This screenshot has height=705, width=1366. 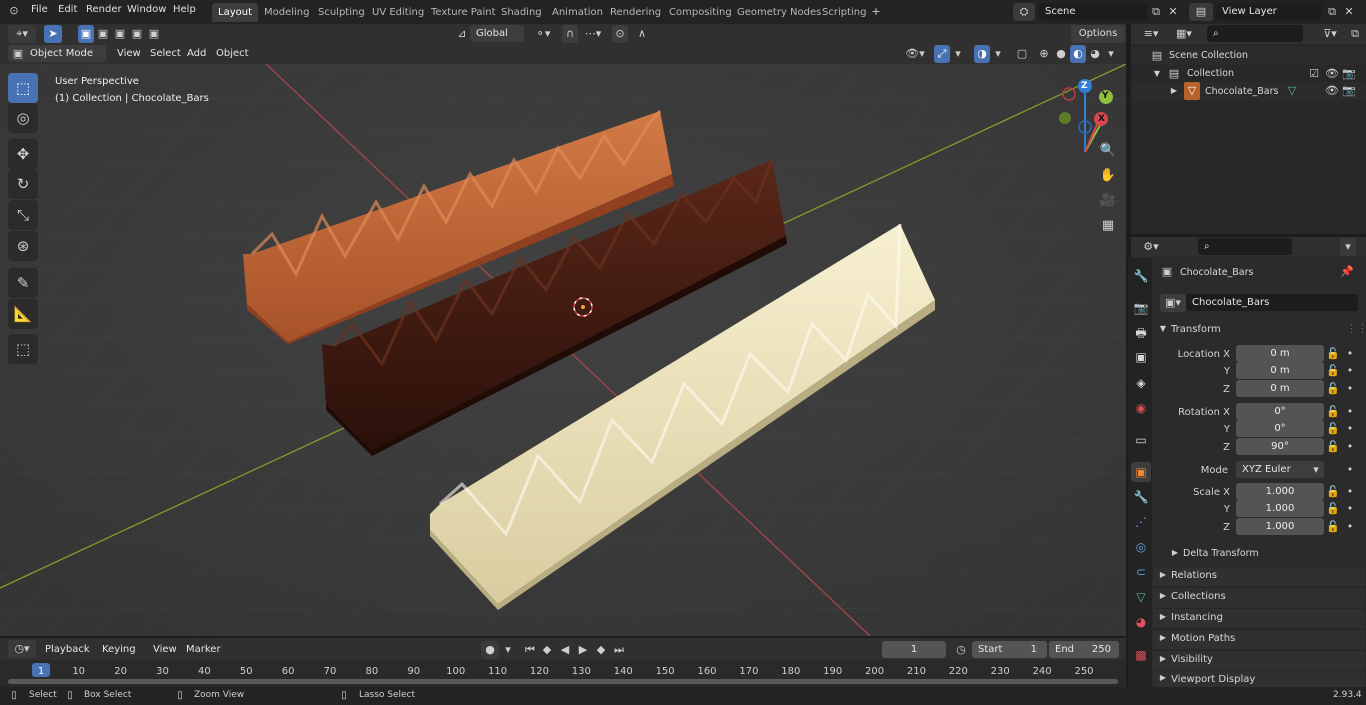 What do you see at coordinates (942, 54) in the screenshot?
I see `gizmo-toggle-icon: ⤢` at bounding box center [942, 54].